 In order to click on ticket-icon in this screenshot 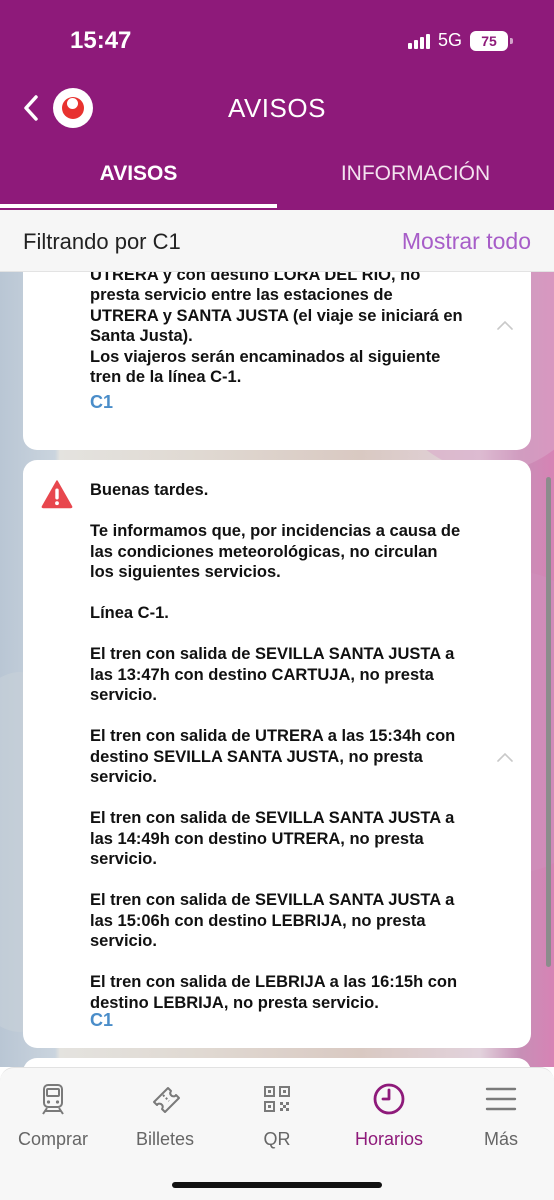, I will do `click(166, 1100)`.